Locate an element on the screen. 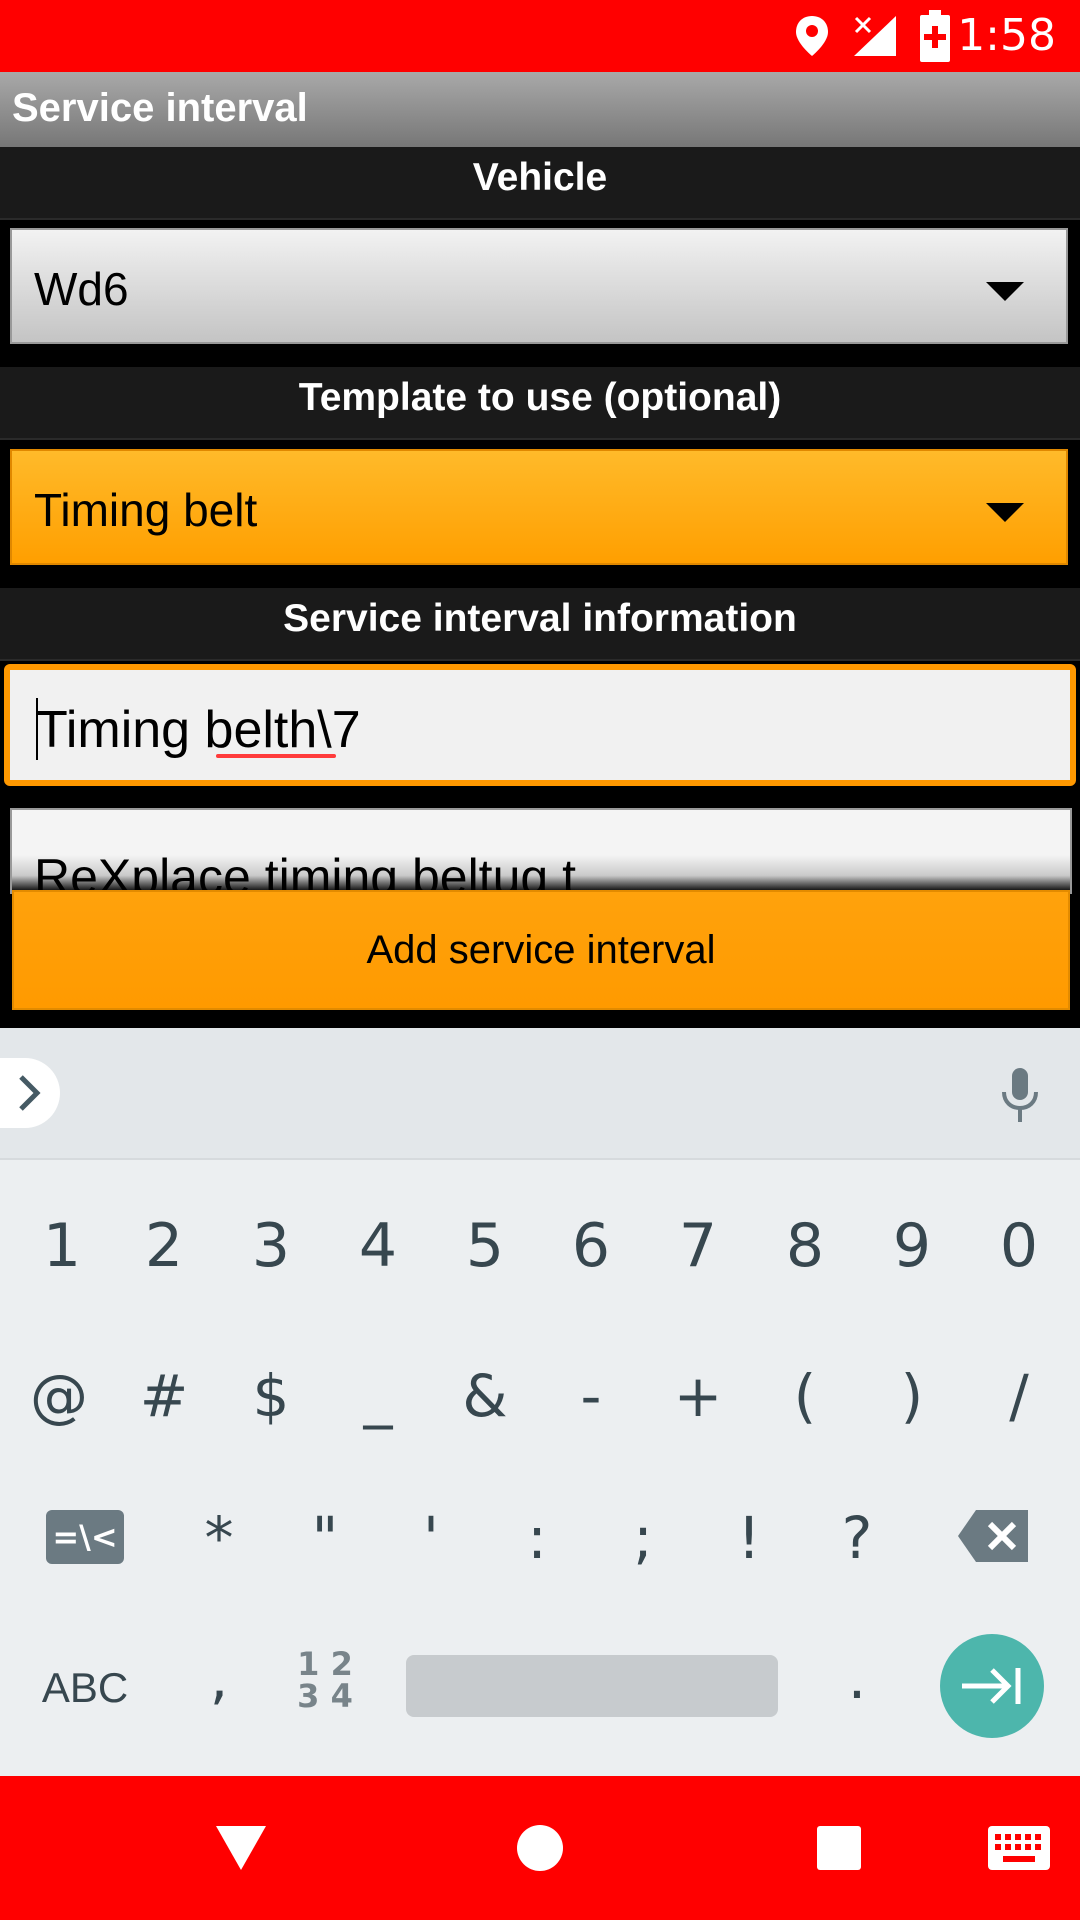 The height and width of the screenshot is (1920, 1080). app-bar: Service interval is located at coordinates (540, 109).